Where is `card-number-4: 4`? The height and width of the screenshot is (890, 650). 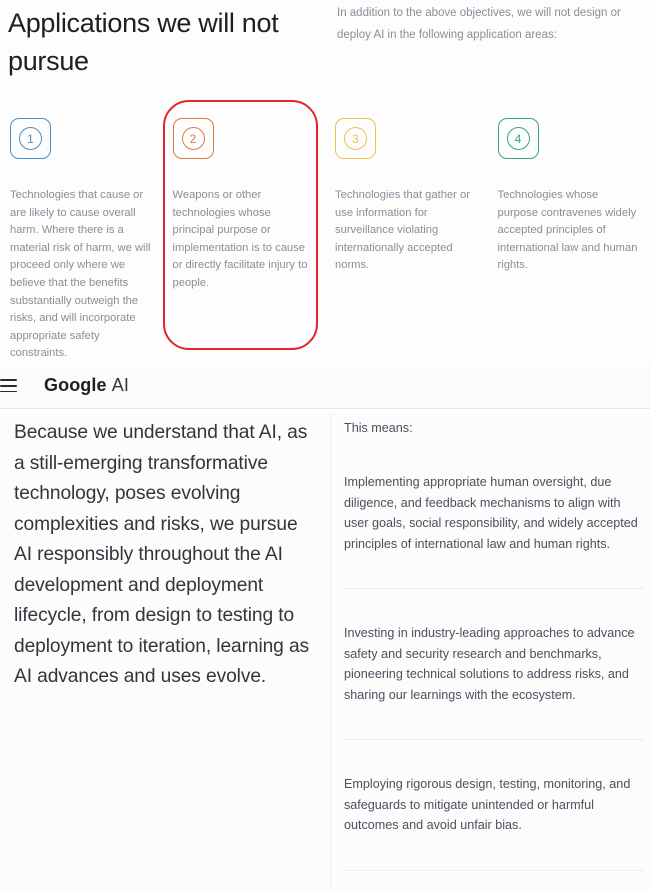
card-number-4: 4 is located at coordinates (518, 138).